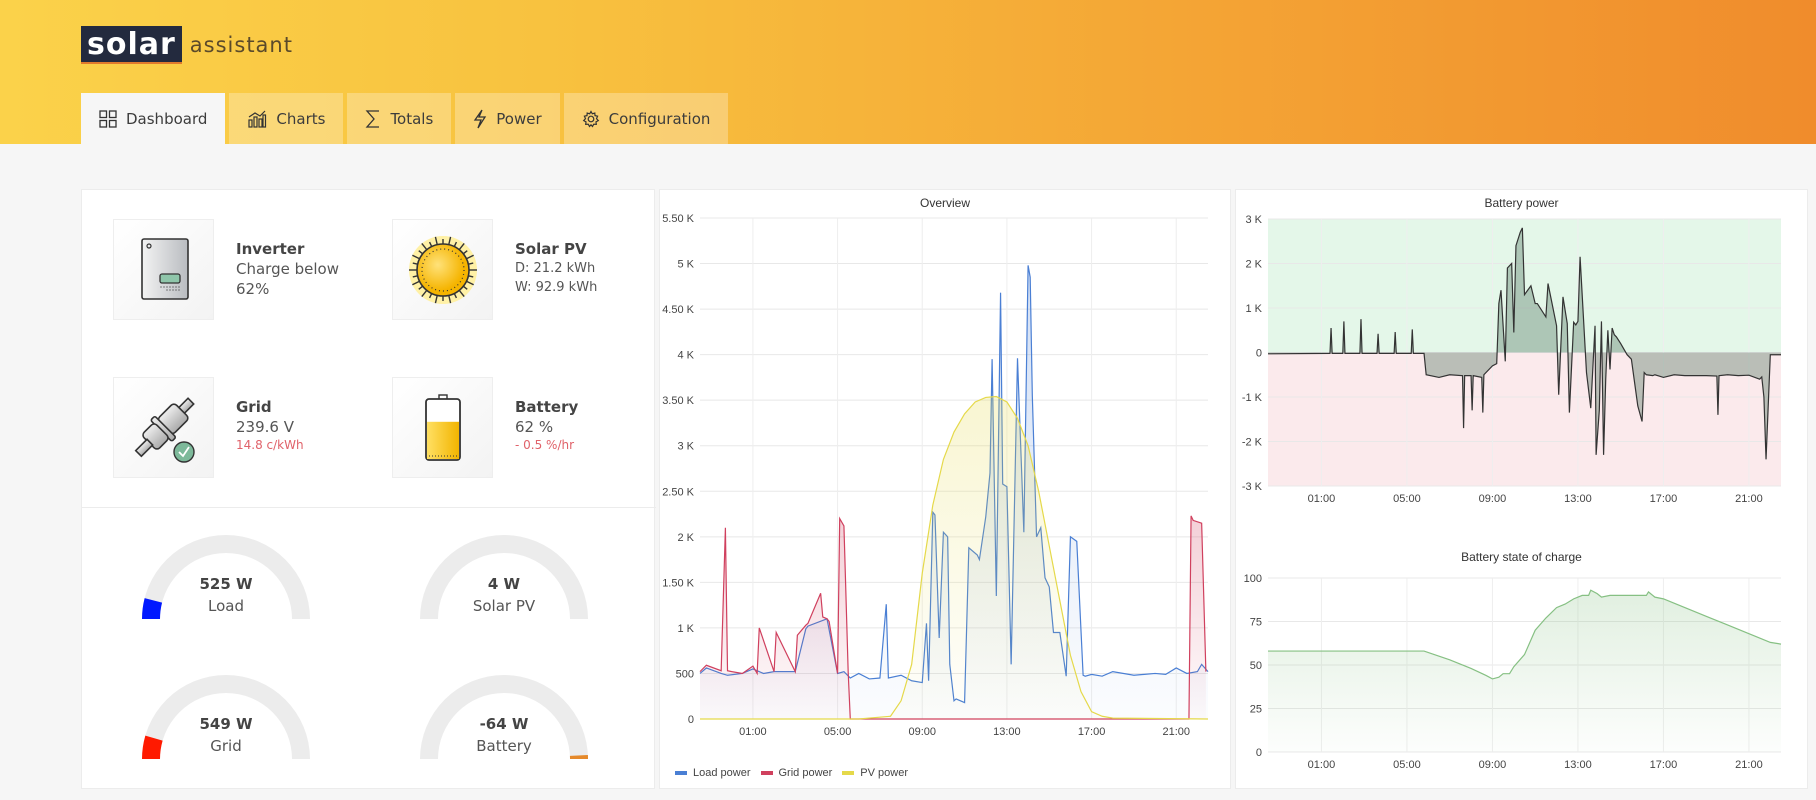 The width and height of the screenshot is (1816, 800). I want to click on inverter-mode: Charge below, so click(287, 269).